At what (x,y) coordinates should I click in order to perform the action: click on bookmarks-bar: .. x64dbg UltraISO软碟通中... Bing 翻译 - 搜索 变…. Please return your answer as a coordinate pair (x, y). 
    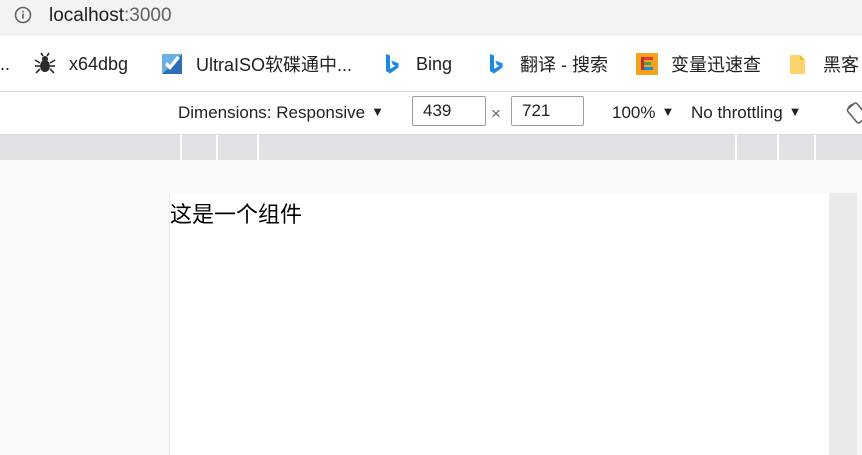
    Looking at the image, I should click on (431, 63).